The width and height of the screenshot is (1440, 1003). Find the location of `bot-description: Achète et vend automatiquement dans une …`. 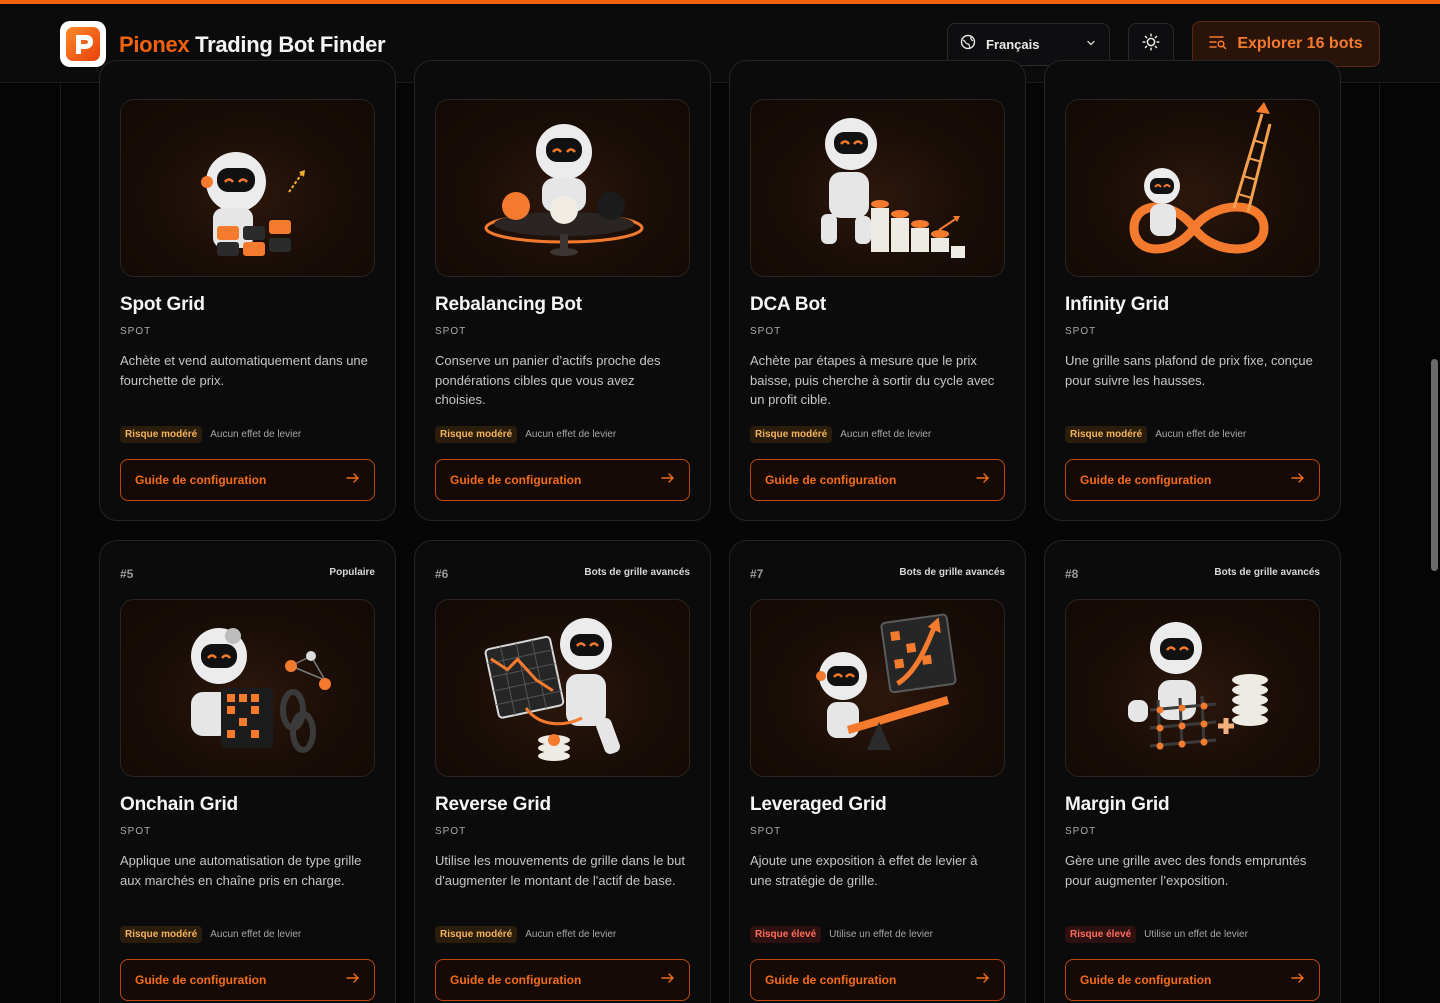

bot-description: Achète et vend automatiquement dans une … is located at coordinates (244, 370).